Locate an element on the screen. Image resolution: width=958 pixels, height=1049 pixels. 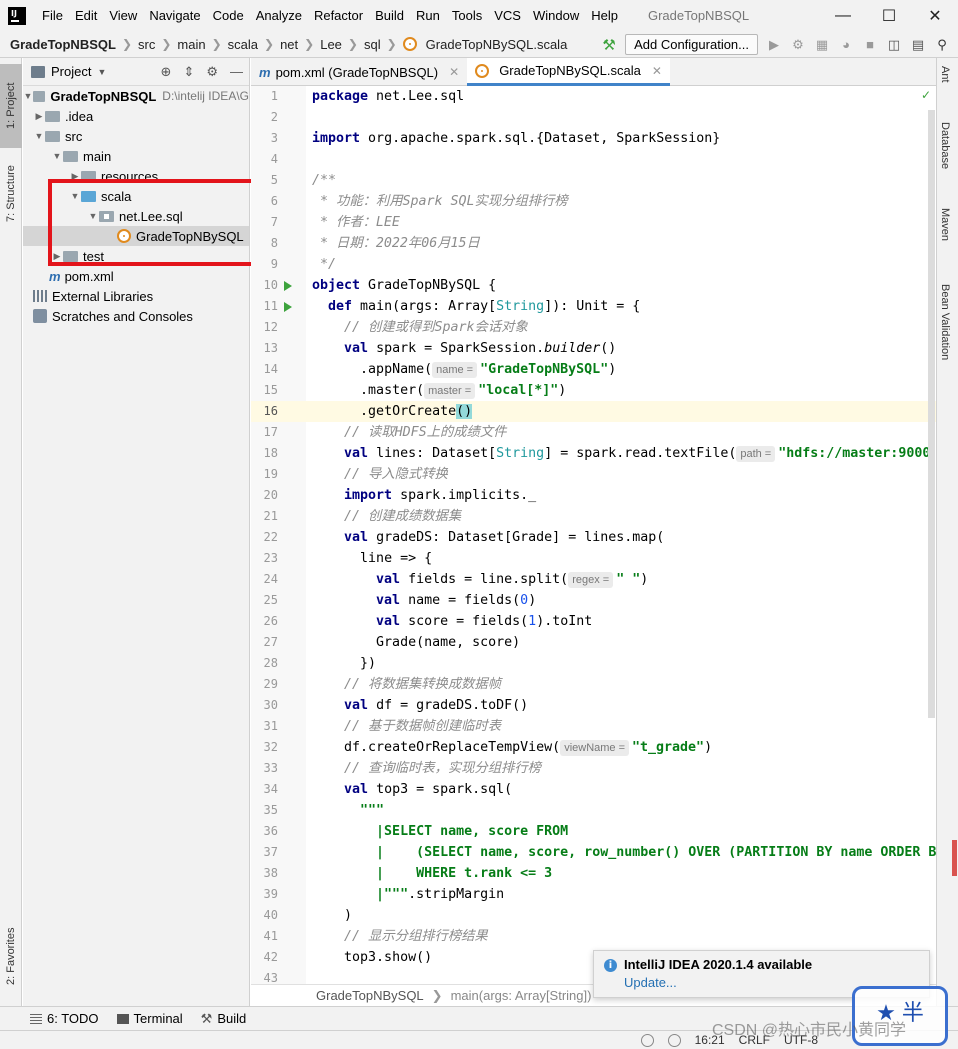
breadcrumb-project: GradeTopNBSQL is located at coordinates (63, 44).